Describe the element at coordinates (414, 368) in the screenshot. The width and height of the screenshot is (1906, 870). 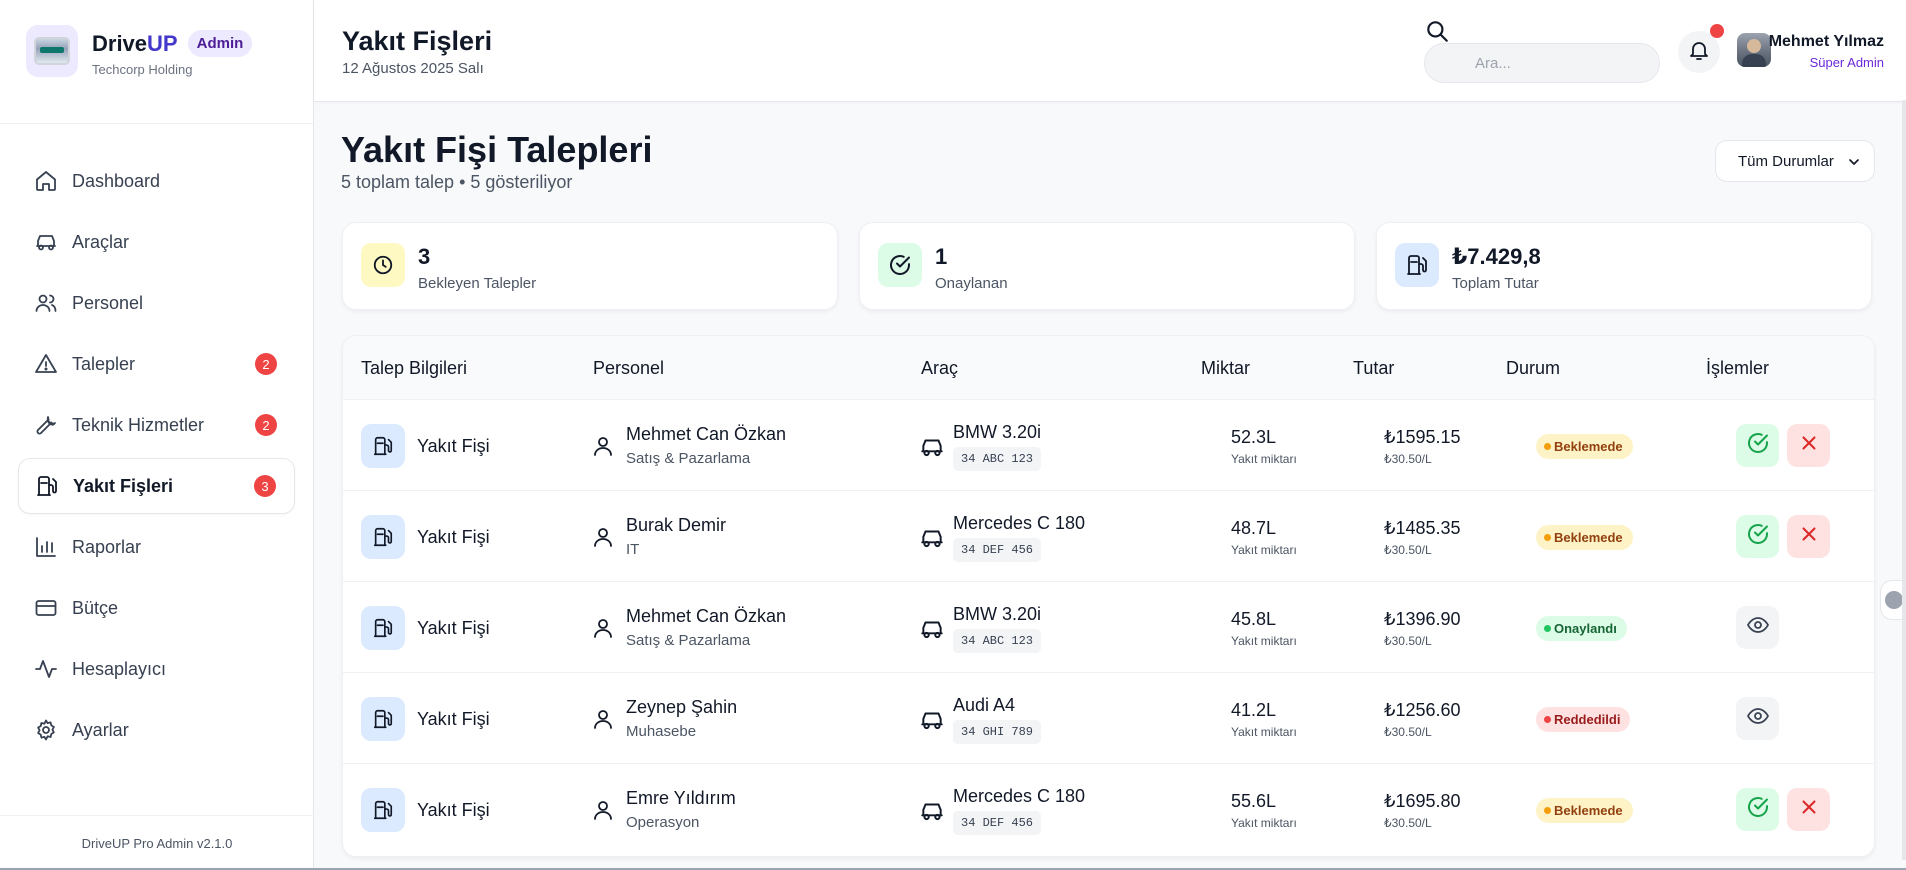
I see `column-header: Talep Bilgileri` at that location.